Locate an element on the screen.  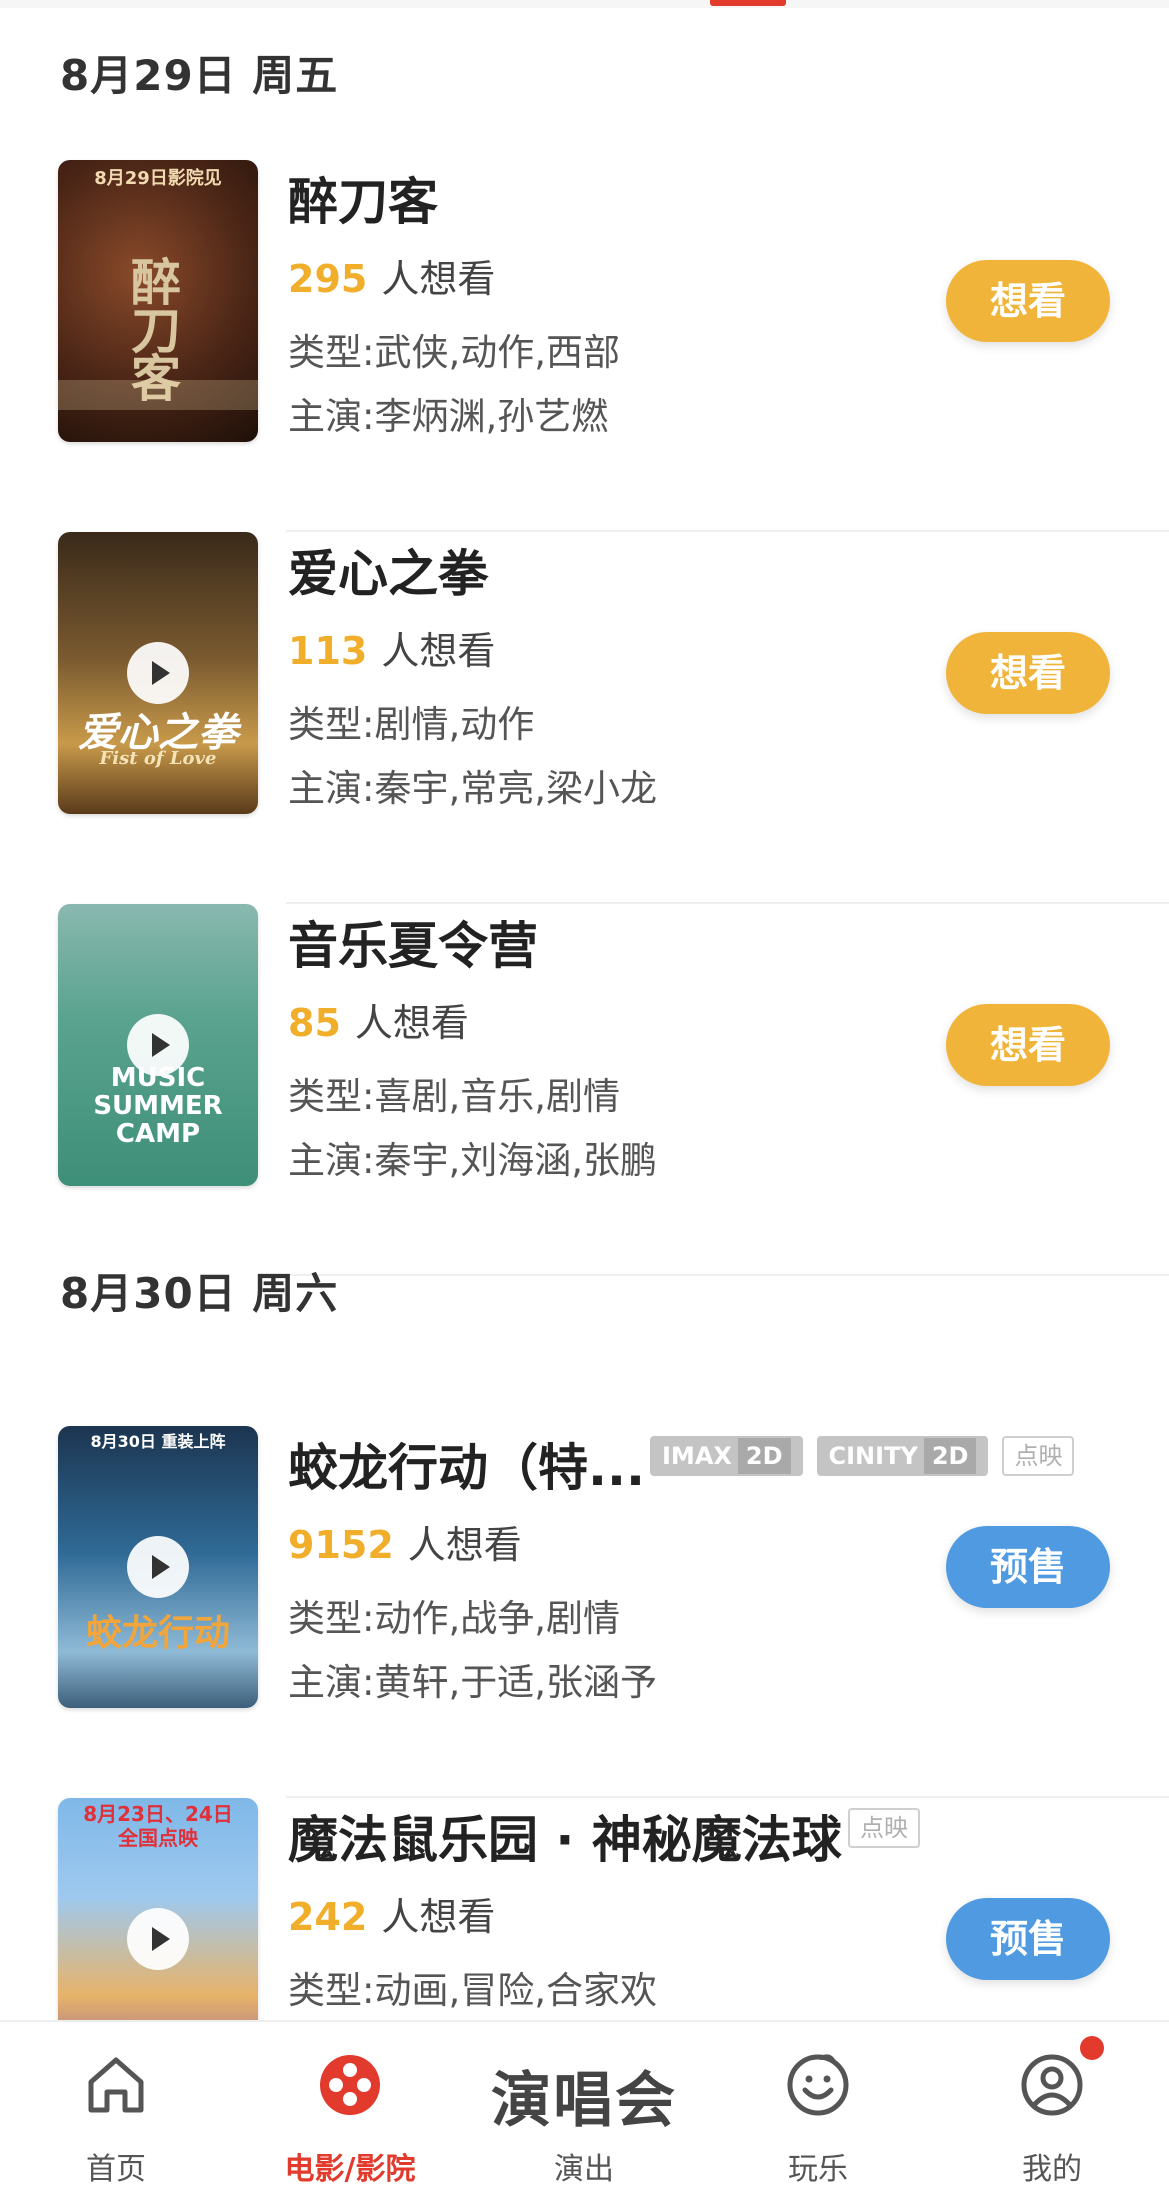
movie-cast: 主演:秦宇,常亮,梁小龙 is located at coordinates (472, 788).